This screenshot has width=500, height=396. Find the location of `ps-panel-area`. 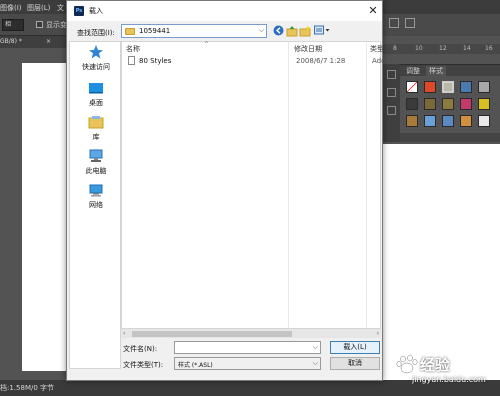

ps-panel-area is located at coordinates (441, 262).